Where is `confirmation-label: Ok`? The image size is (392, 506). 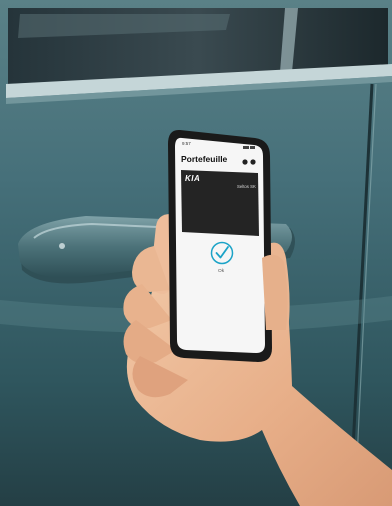
confirmation-label: Ok is located at coordinates (221, 271).